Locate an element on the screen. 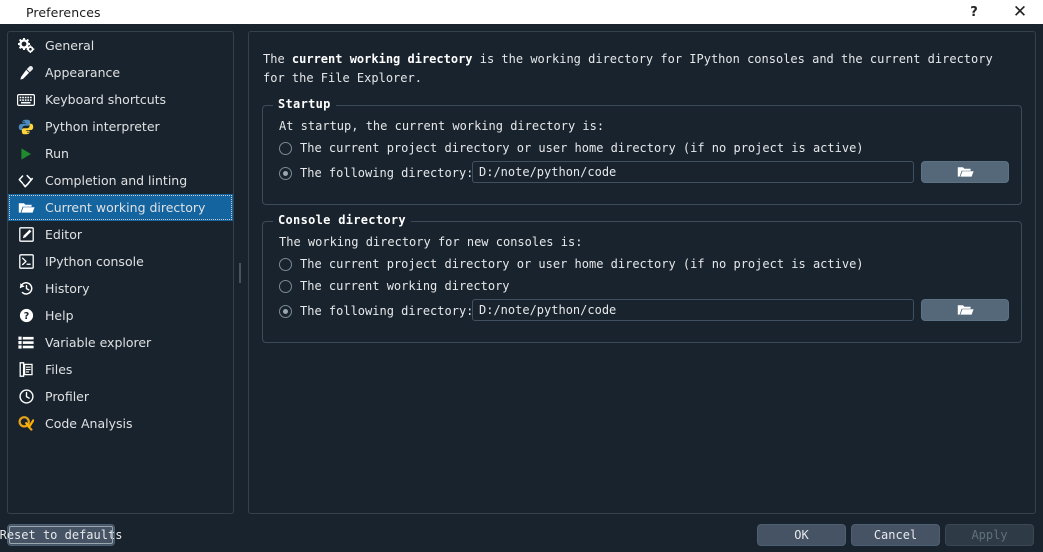 This screenshot has height=552, width=1043. startup-directory-input: D:/note/python/code is located at coordinates (693, 172).